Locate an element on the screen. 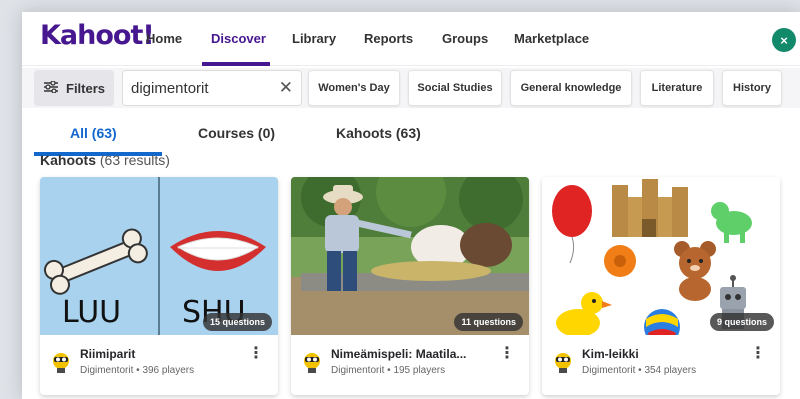  card-players: 195 players is located at coordinates (419, 370).